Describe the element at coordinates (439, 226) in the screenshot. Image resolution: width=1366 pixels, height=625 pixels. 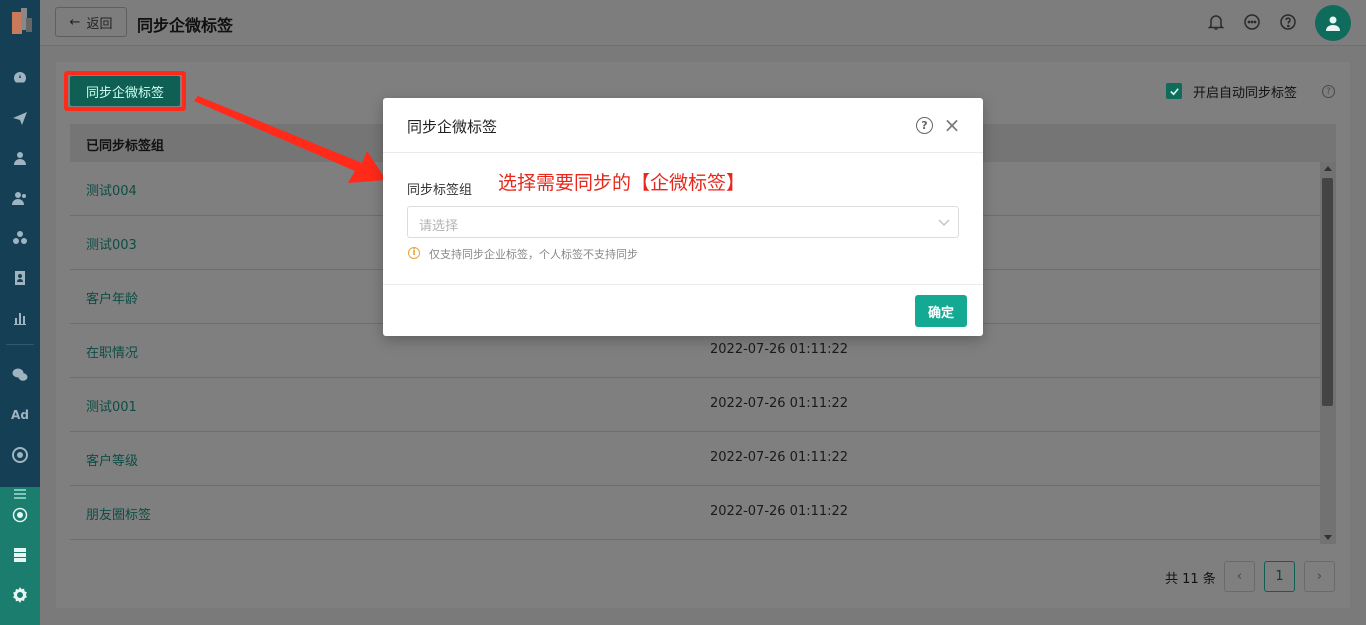
I see `select-placeholder: 请选择` at that location.